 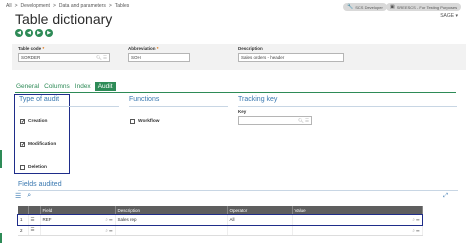 I want to click on operator-cell, so click(x=260, y=230).